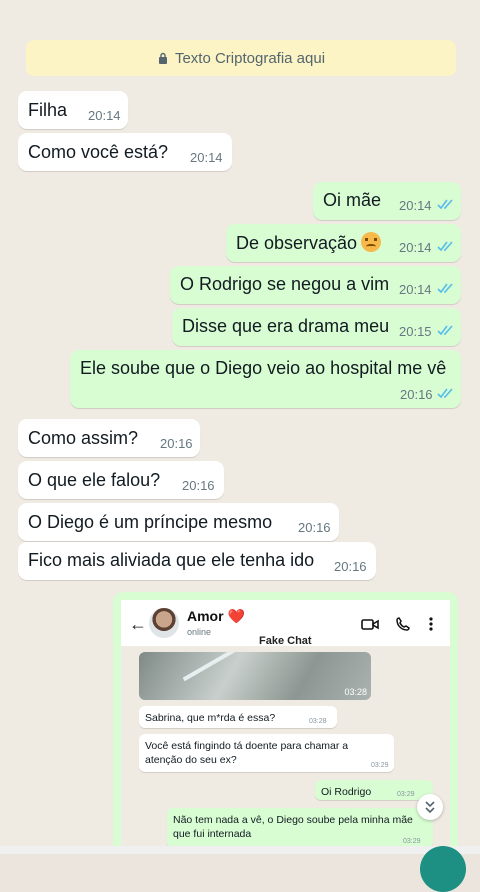 Image resolution: width=480 pixels, height=892 pixels. What do you see at coordinates (94, 480) in the screenshot?
I see `message-text: O que ele falou?` at bounding box center [94, 480].